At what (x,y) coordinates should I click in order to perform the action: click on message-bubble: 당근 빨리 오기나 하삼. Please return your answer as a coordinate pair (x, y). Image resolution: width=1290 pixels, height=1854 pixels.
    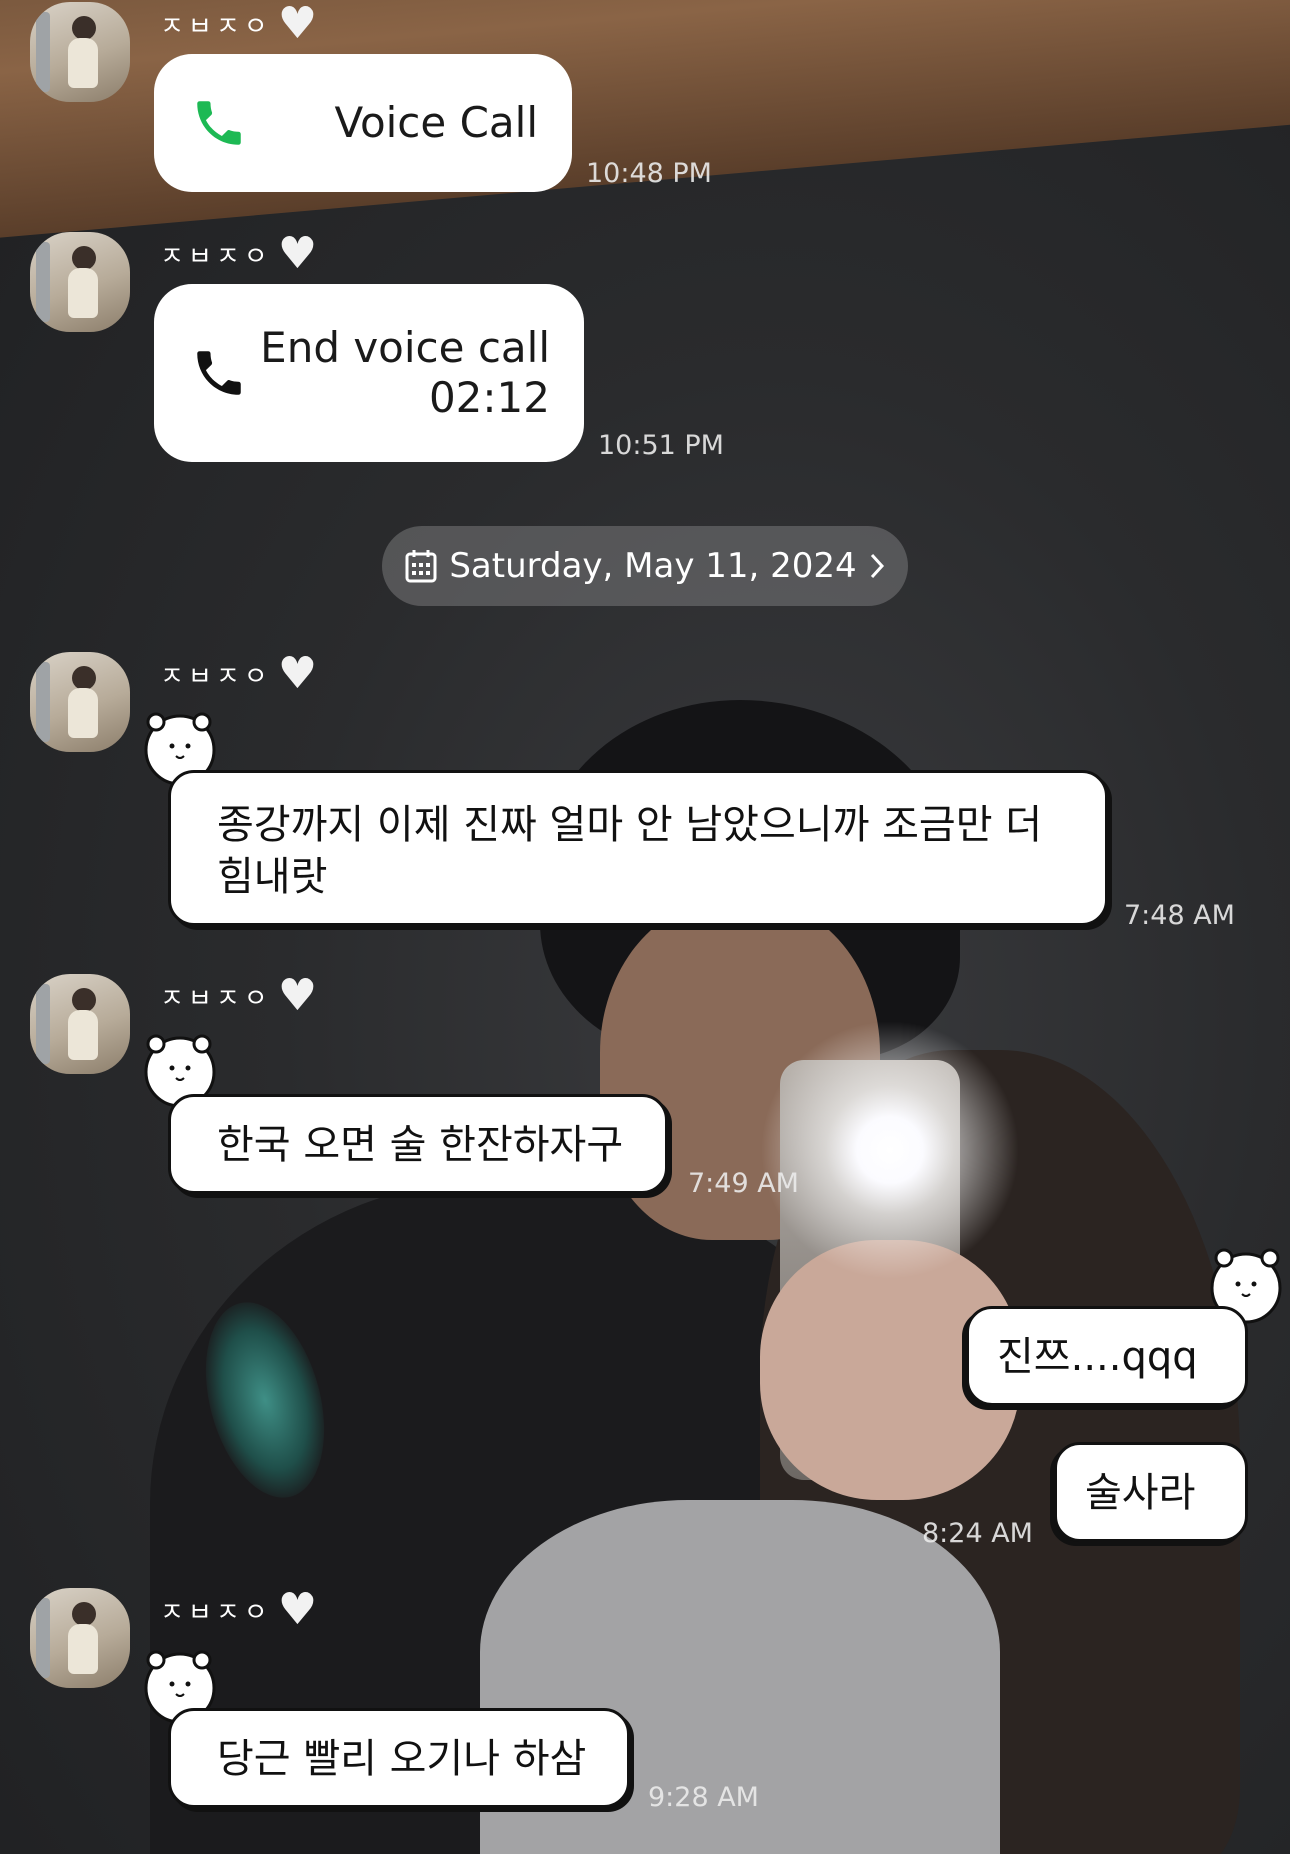
    Looking at the image, I should click on (399, 1758).